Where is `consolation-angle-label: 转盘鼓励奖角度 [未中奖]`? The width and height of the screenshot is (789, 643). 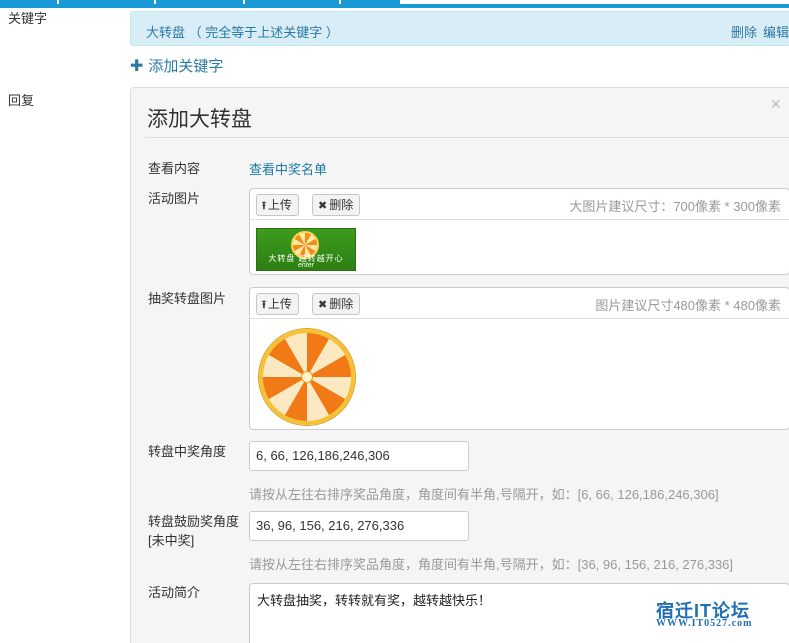
consolation-angle-label: 转盘鼓励奖角度 [未中奖] is located at coordinates (193, 531).